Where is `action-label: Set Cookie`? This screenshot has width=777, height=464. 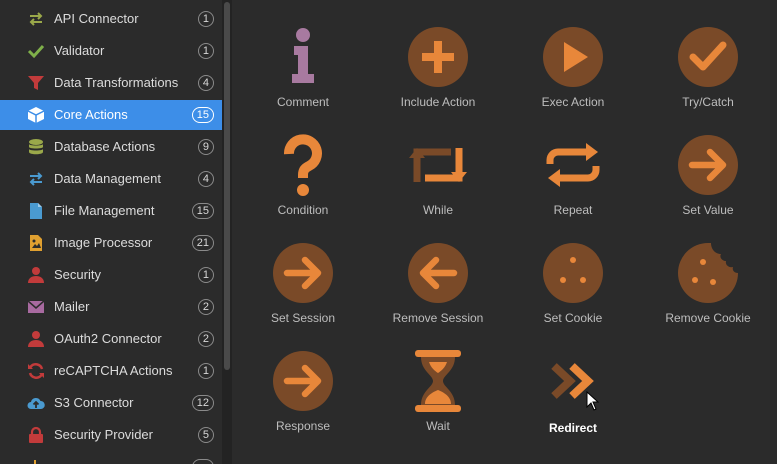
action-label: Set Cookie is located at coordinates (573, 318).